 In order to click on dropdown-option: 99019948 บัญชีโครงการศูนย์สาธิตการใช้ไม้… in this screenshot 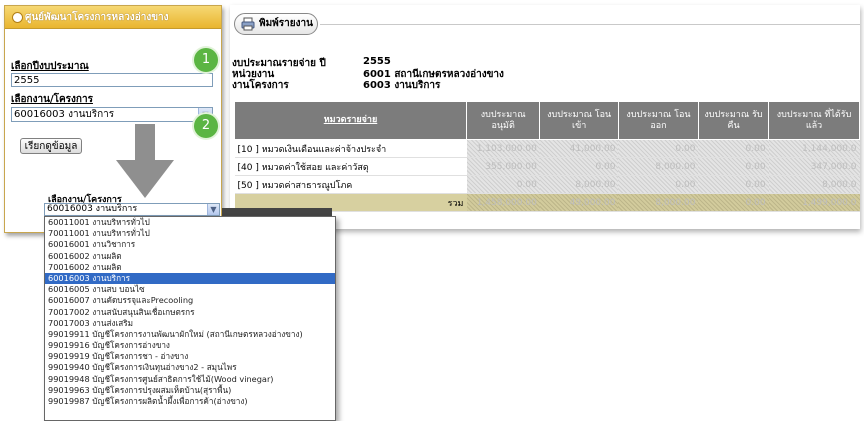, I will do `click(190, 379)`.